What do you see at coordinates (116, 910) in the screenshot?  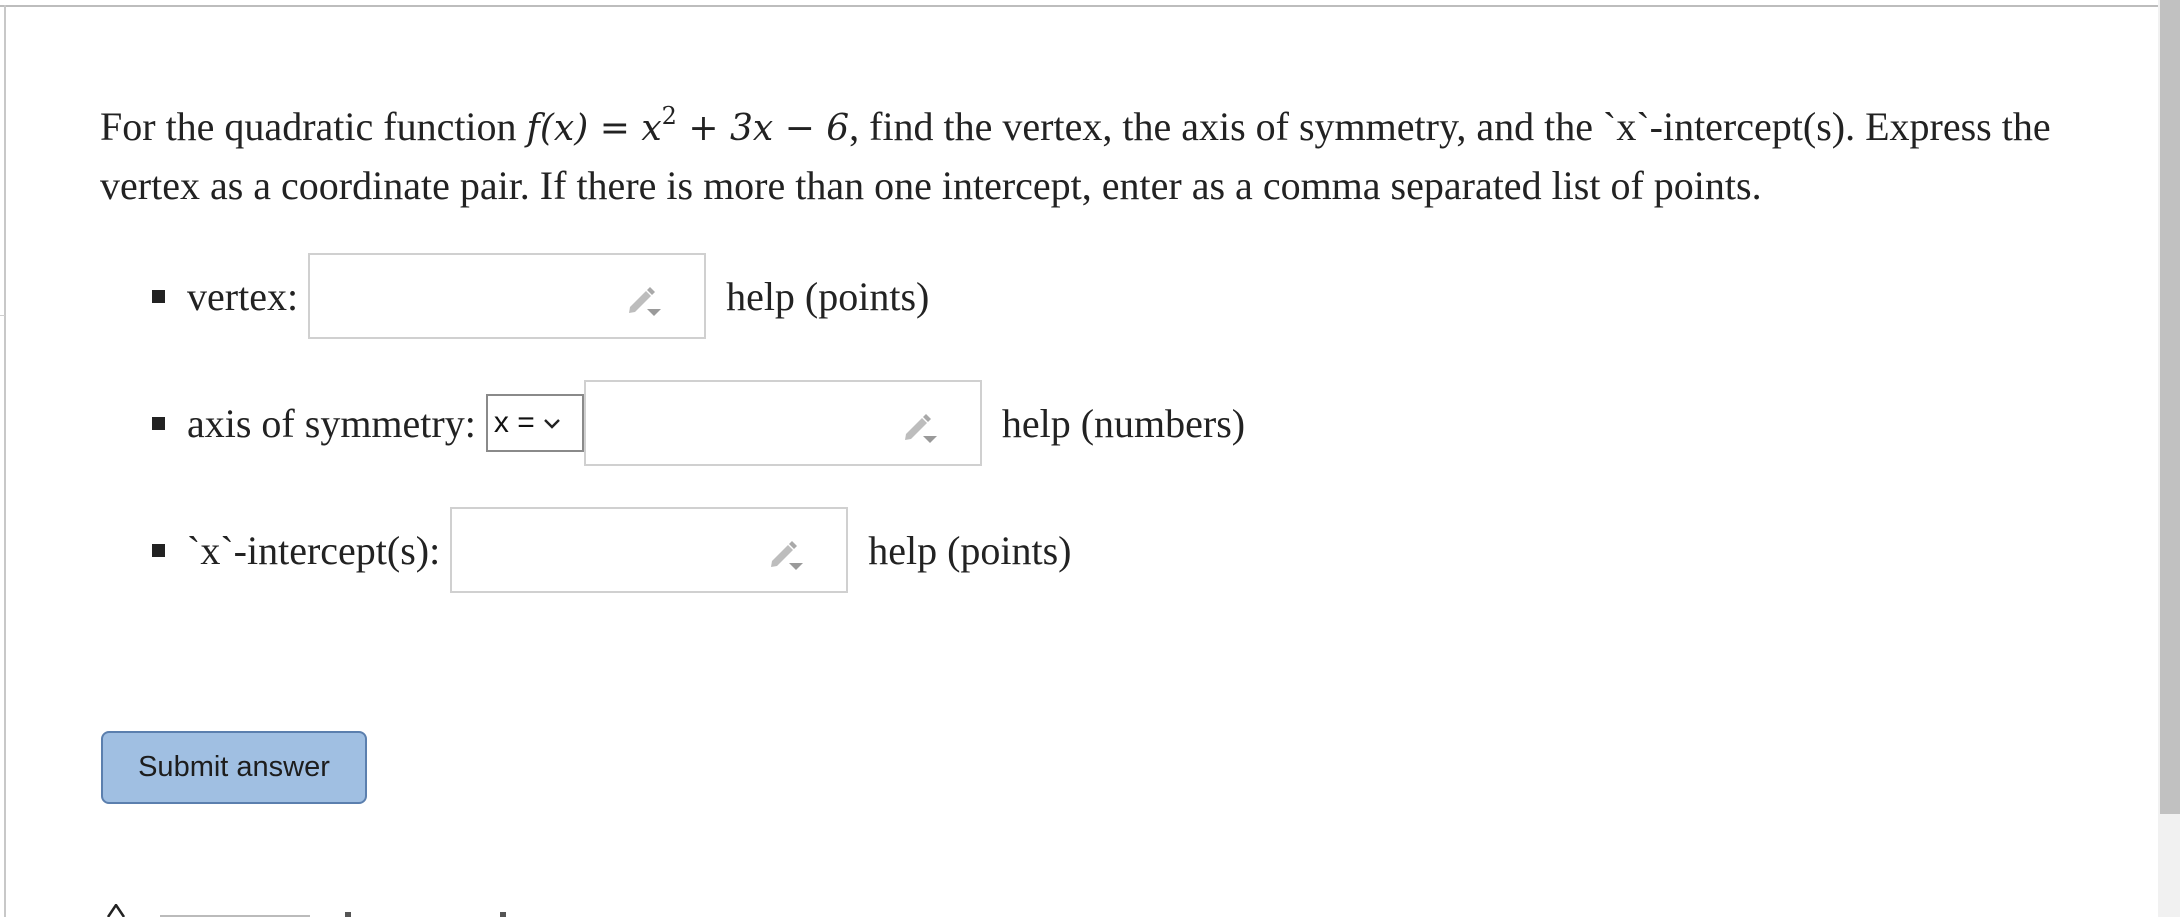 I see `cut-off-heading-fragment` at bounding box center [116, 910].